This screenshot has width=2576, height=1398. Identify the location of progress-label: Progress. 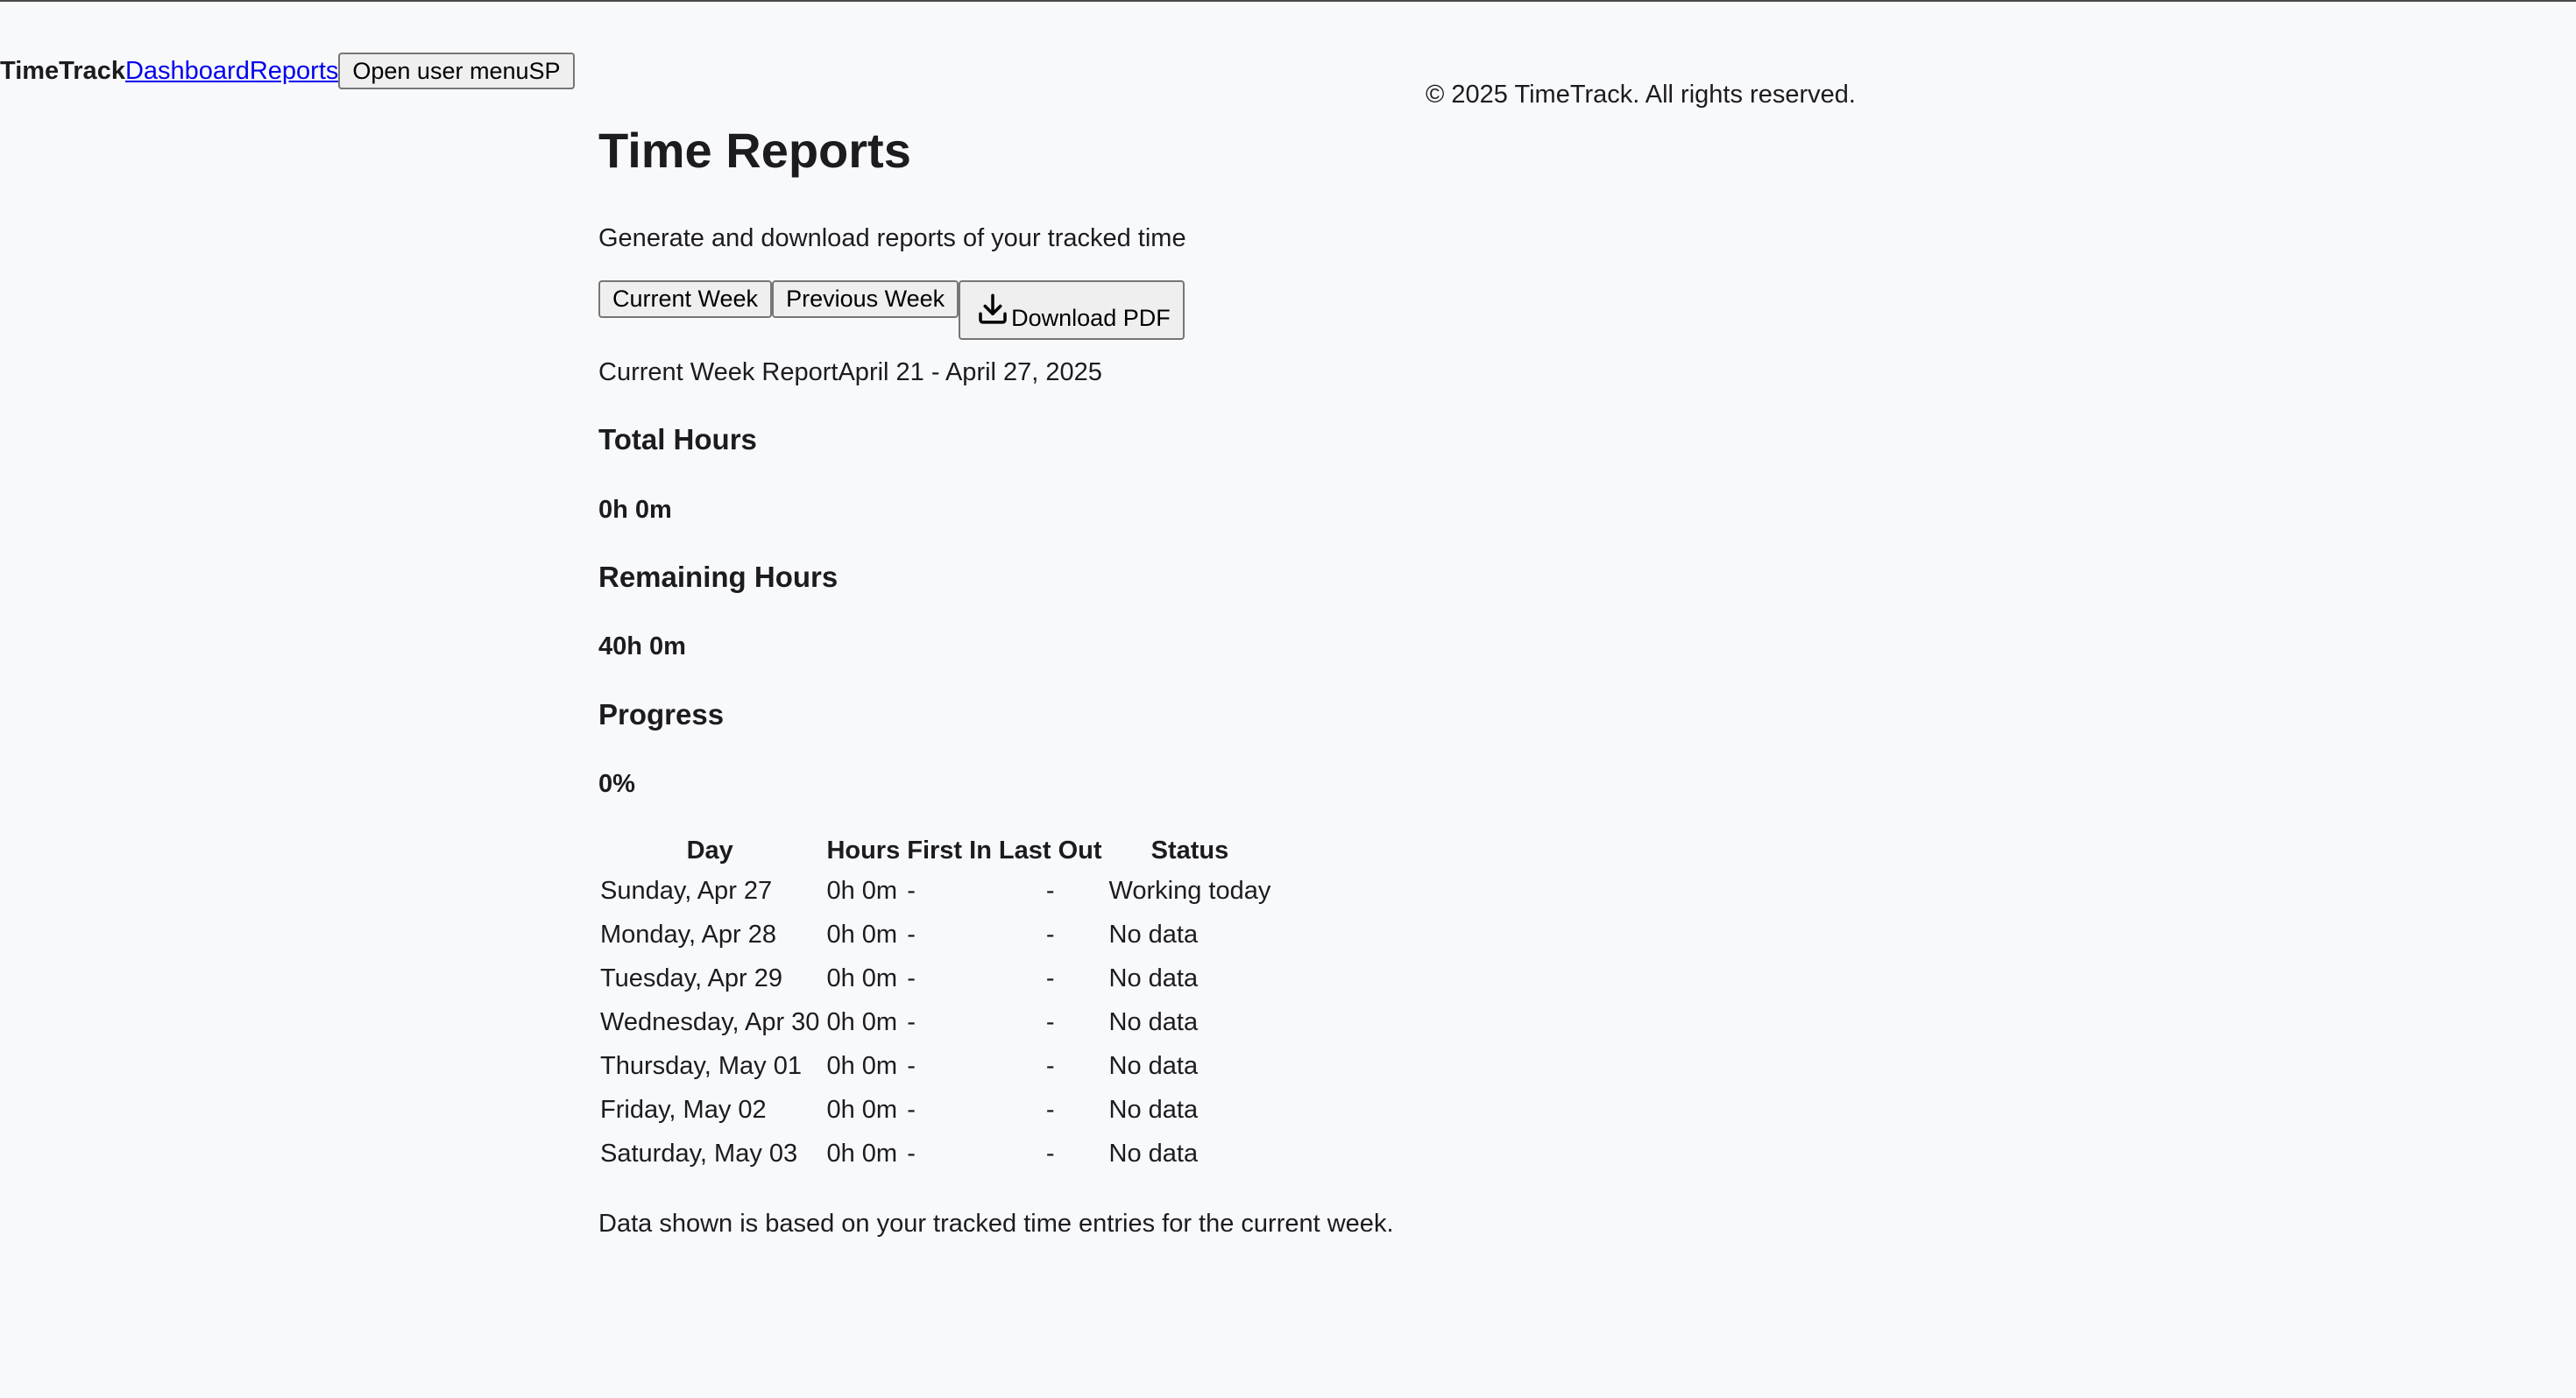
(661, 714).